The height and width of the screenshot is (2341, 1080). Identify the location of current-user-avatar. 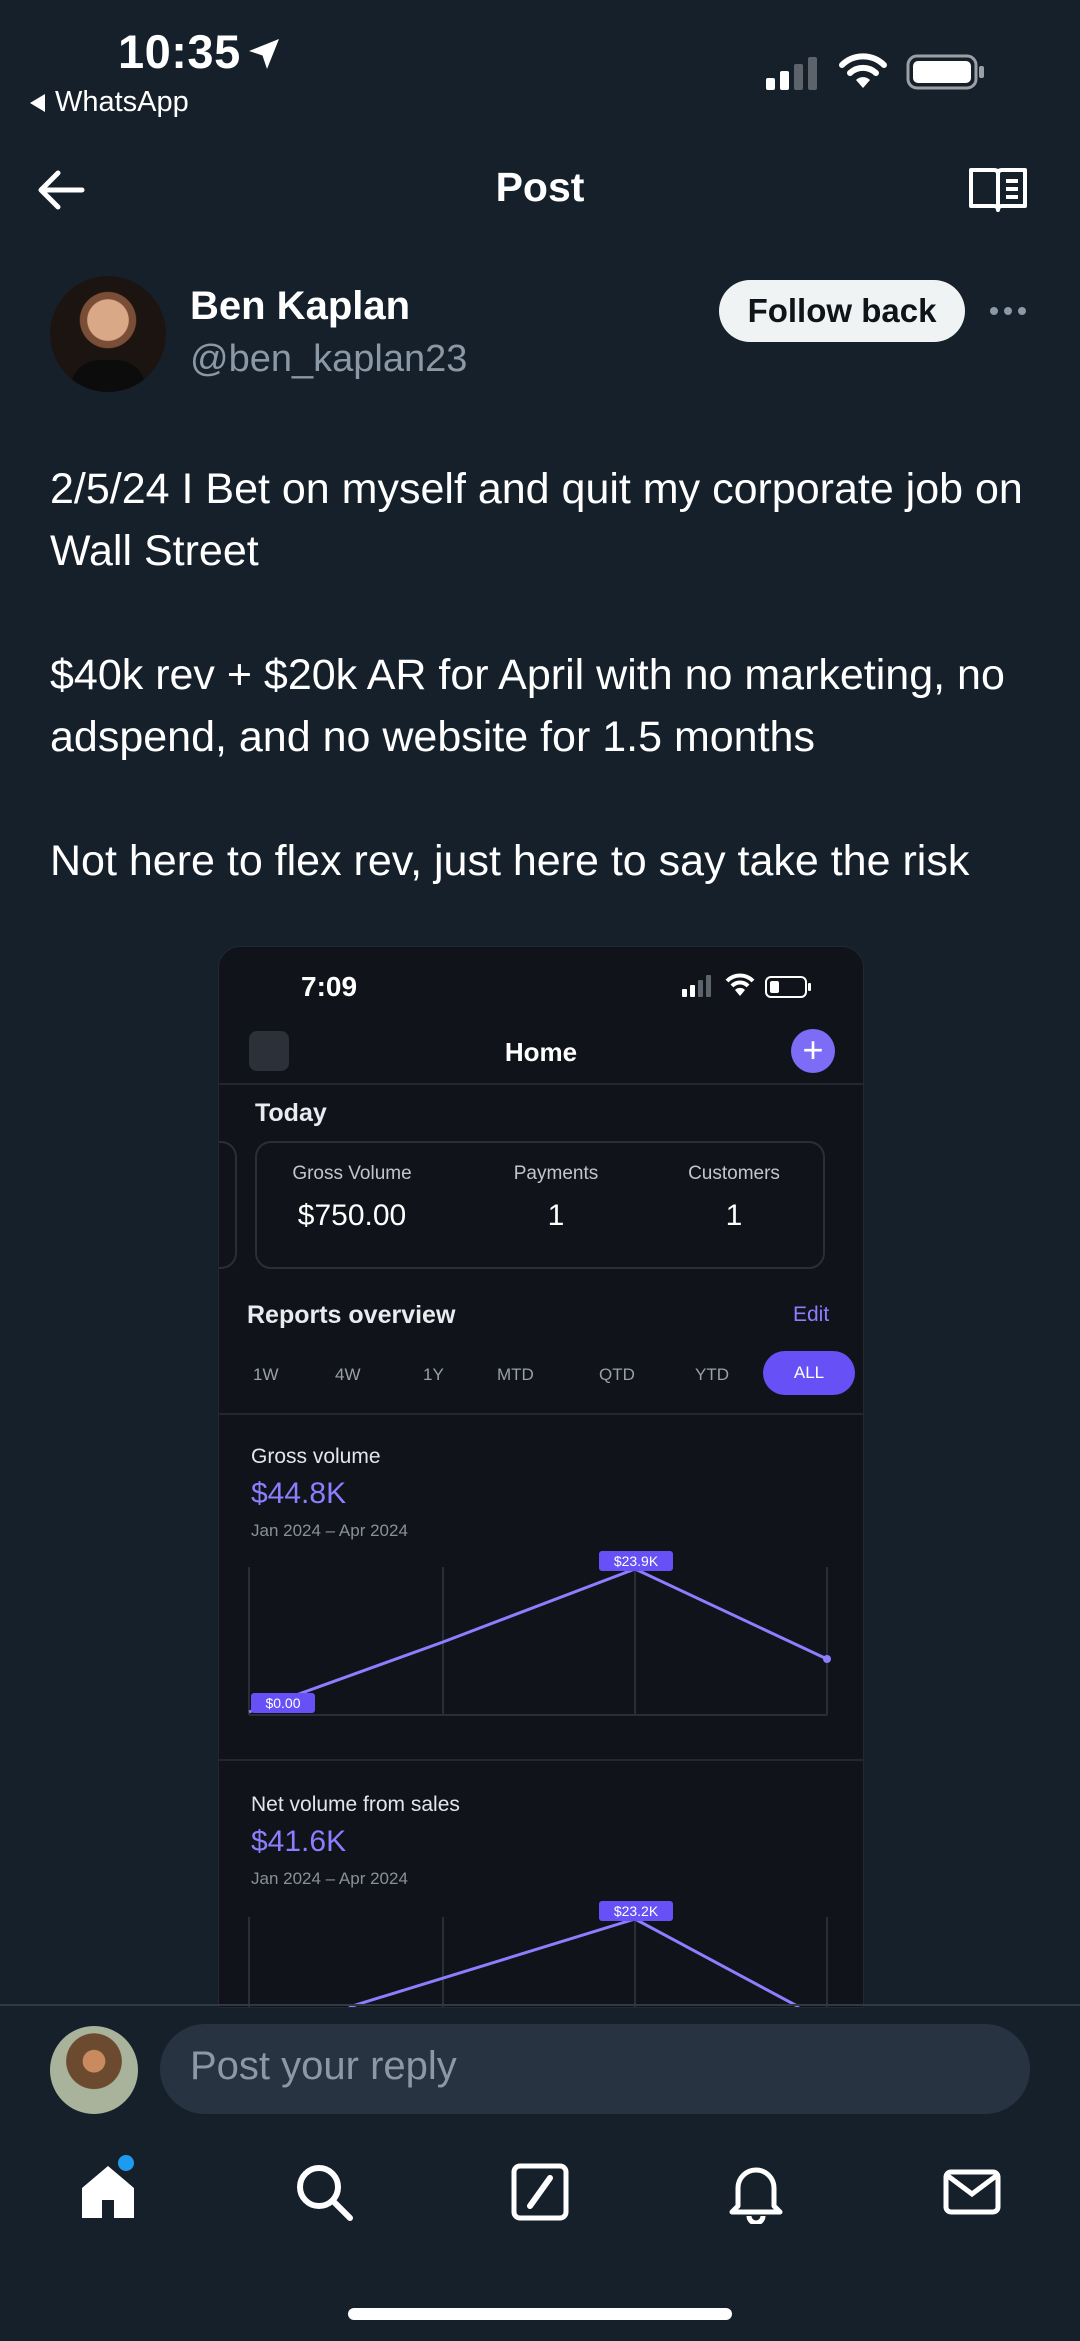
(94, 2070).